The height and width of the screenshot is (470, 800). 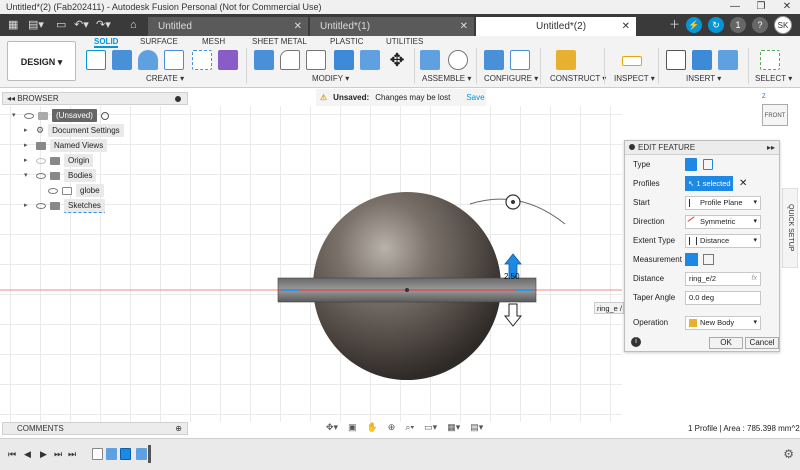 I want to click on create-menu: CREATE ▾, so click(x=165, y=78).